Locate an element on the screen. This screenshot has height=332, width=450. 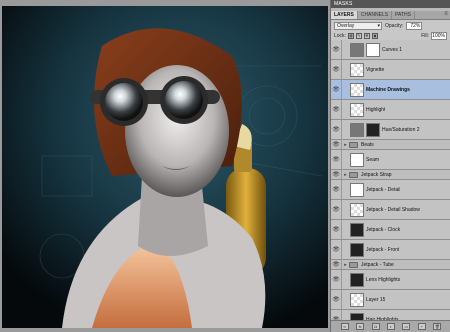
layer-row: 👁 Layer 15 is located at coordinates (390, 300).